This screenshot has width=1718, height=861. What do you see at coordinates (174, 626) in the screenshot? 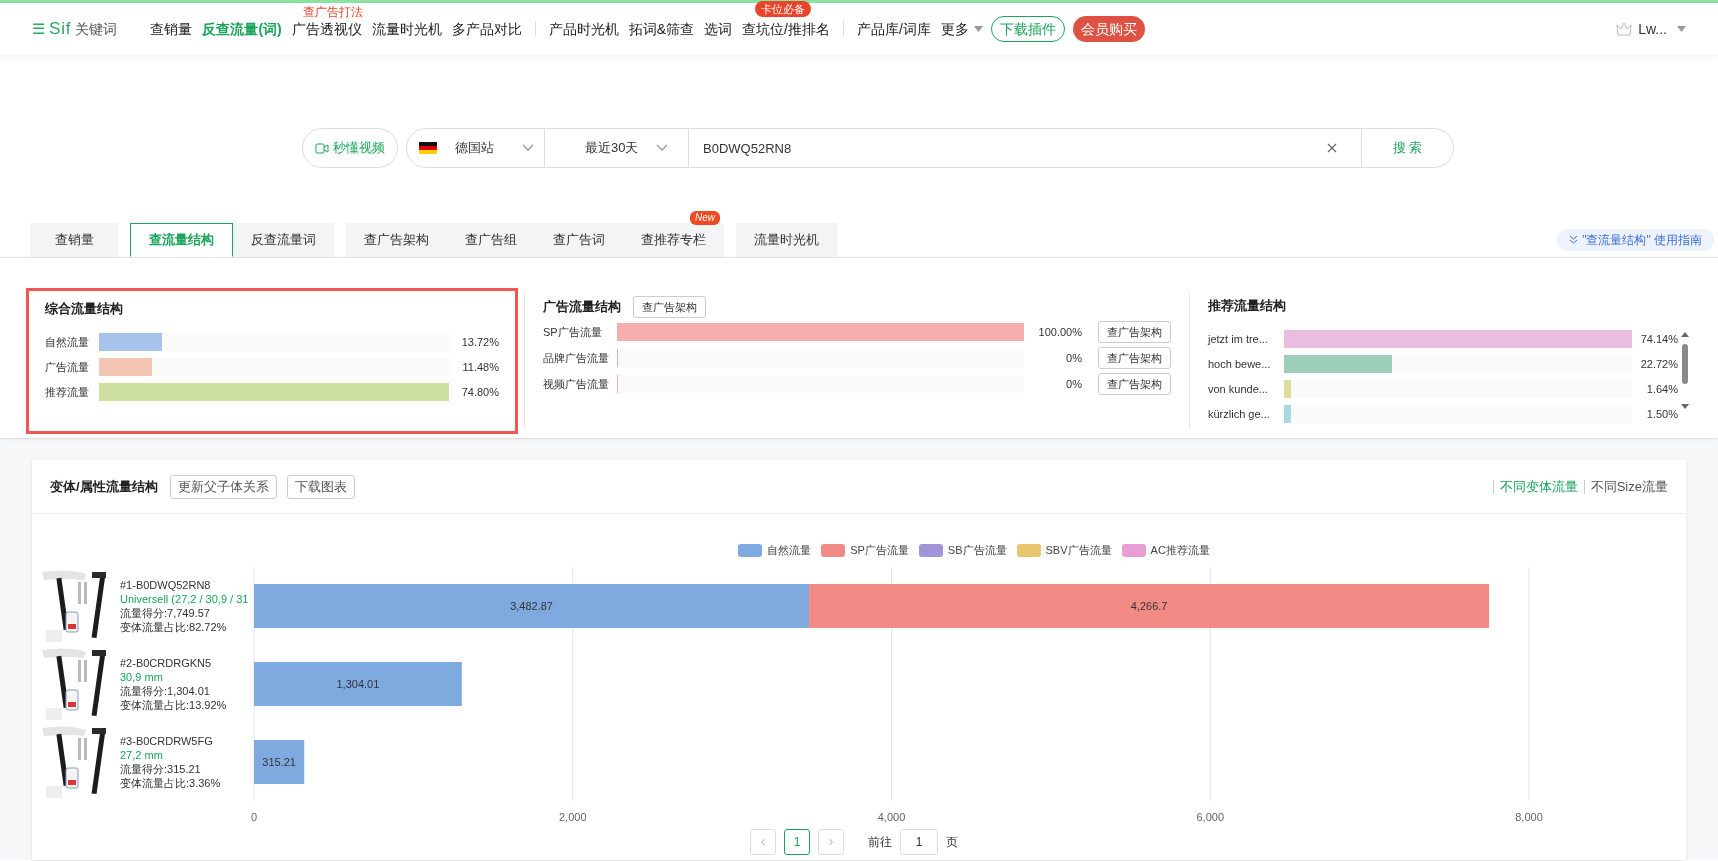
I see `traffic-share: 变体流量占比:82.72%` at bounding box center [174, 626].